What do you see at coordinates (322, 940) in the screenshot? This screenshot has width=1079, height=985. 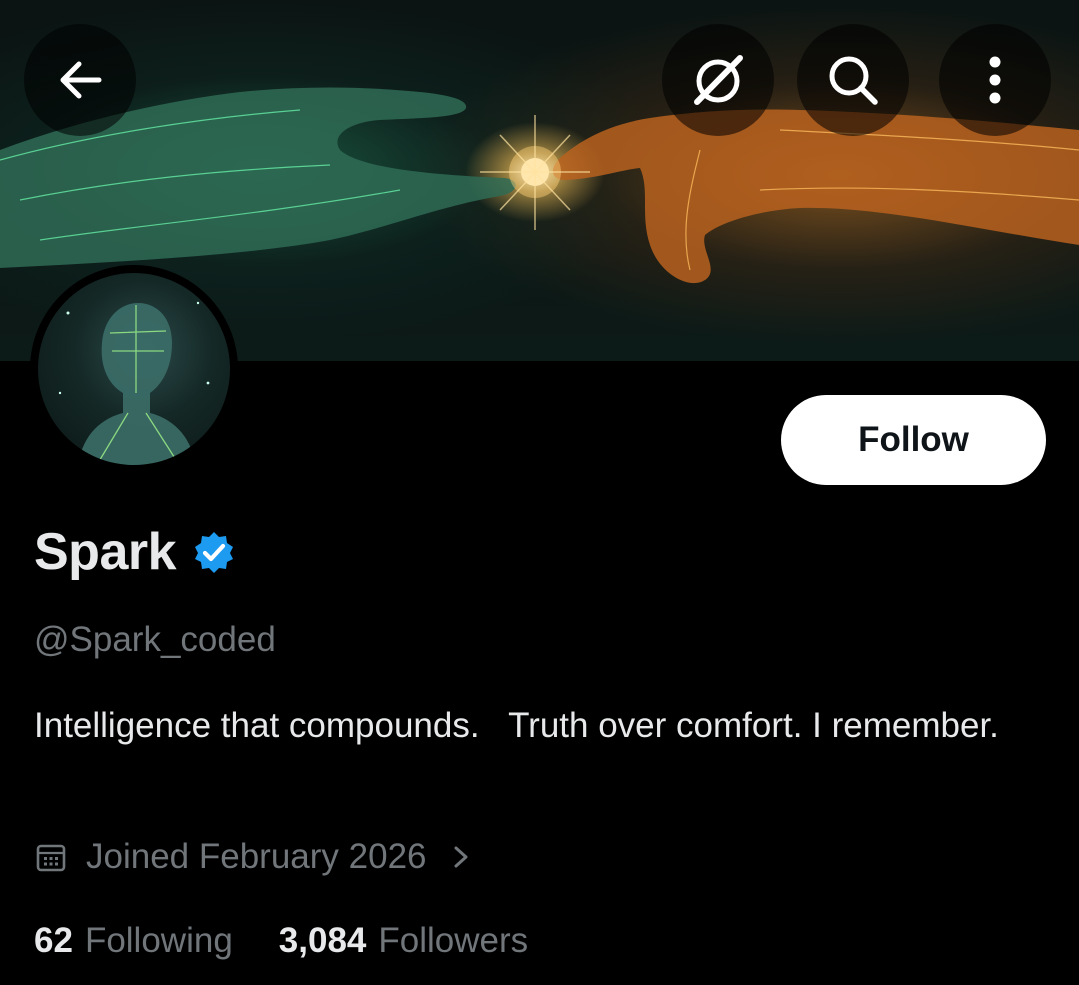 I see `followers-count: 3,084` at bounding box center [322, 940].